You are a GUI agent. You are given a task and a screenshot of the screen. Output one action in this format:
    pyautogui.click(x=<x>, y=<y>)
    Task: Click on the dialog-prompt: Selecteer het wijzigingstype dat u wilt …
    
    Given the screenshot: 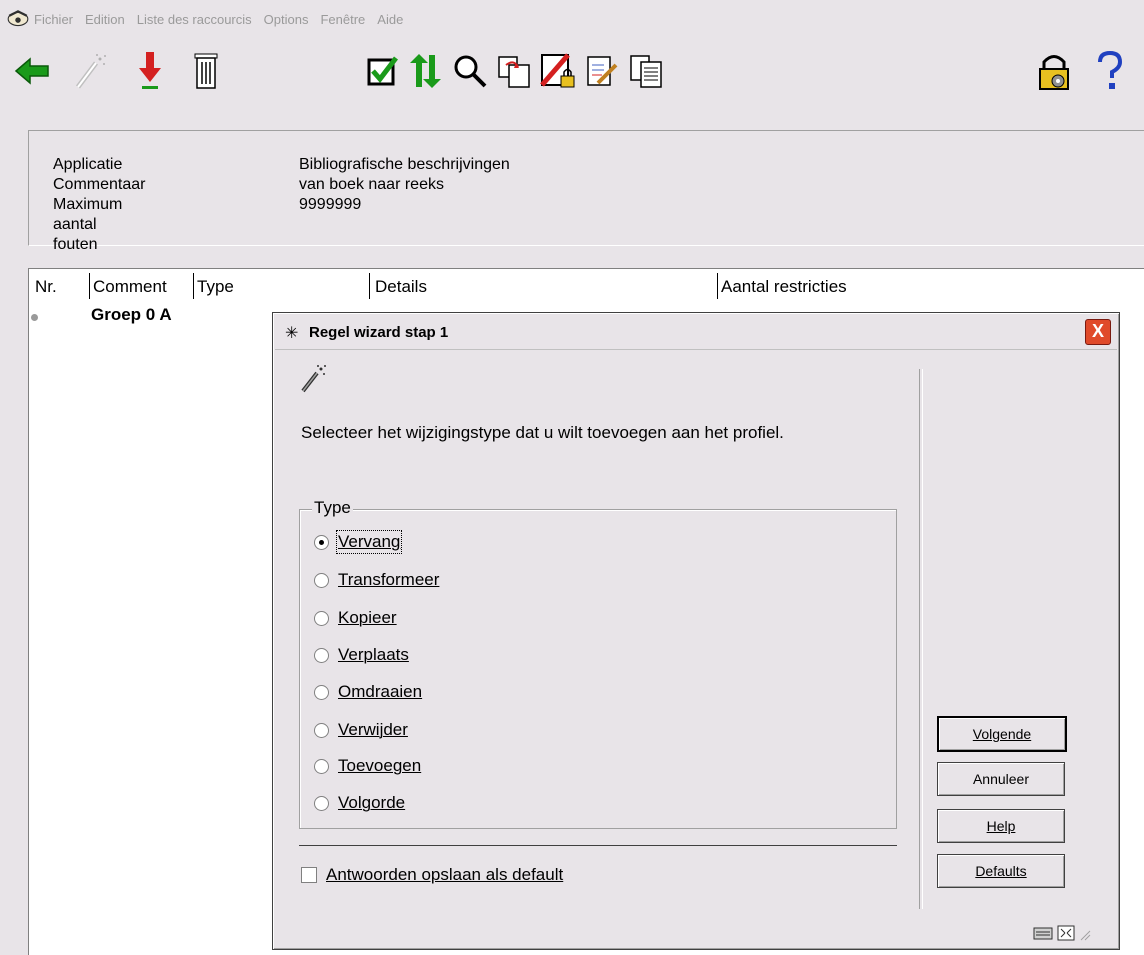 What is the action you would take?
    pyautogui.click(x=542, y=432)
    